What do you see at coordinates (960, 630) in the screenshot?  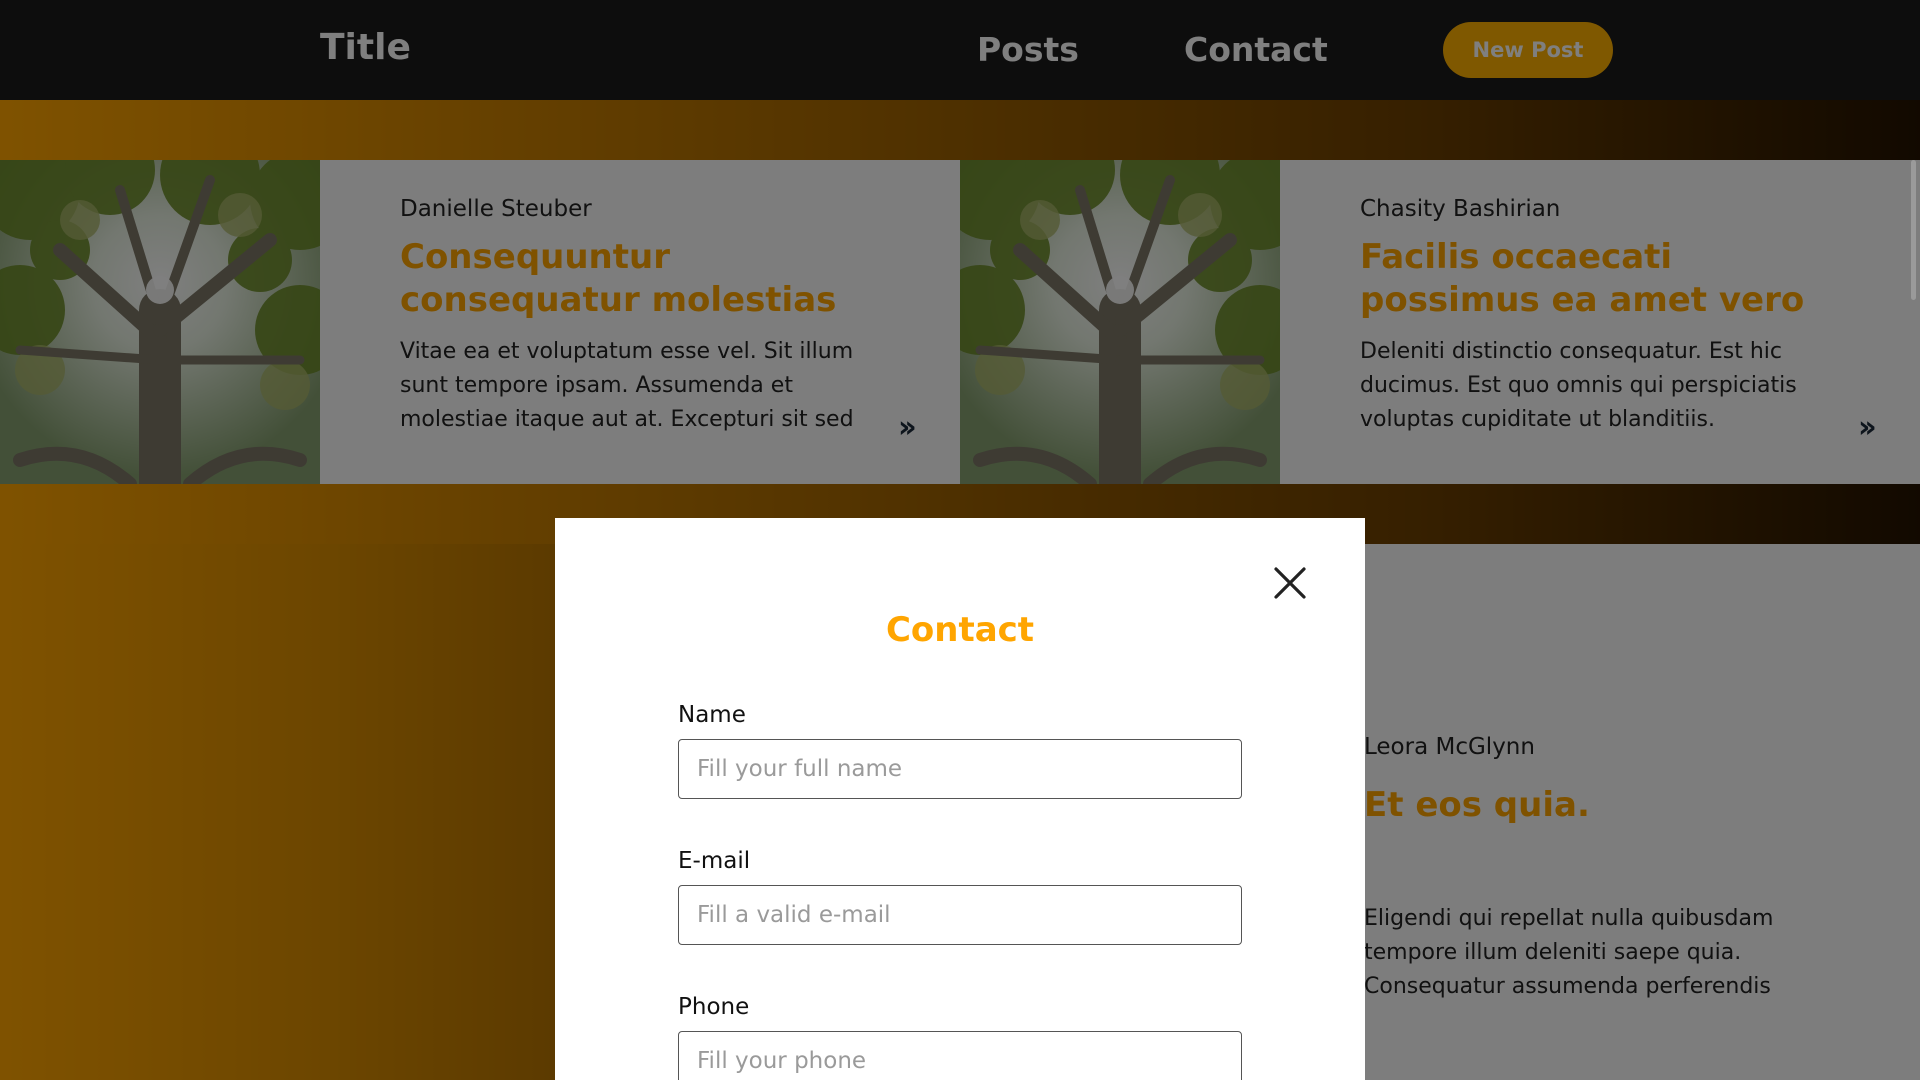 I see `modal-title: Contact` at bounding box center [960, 630].